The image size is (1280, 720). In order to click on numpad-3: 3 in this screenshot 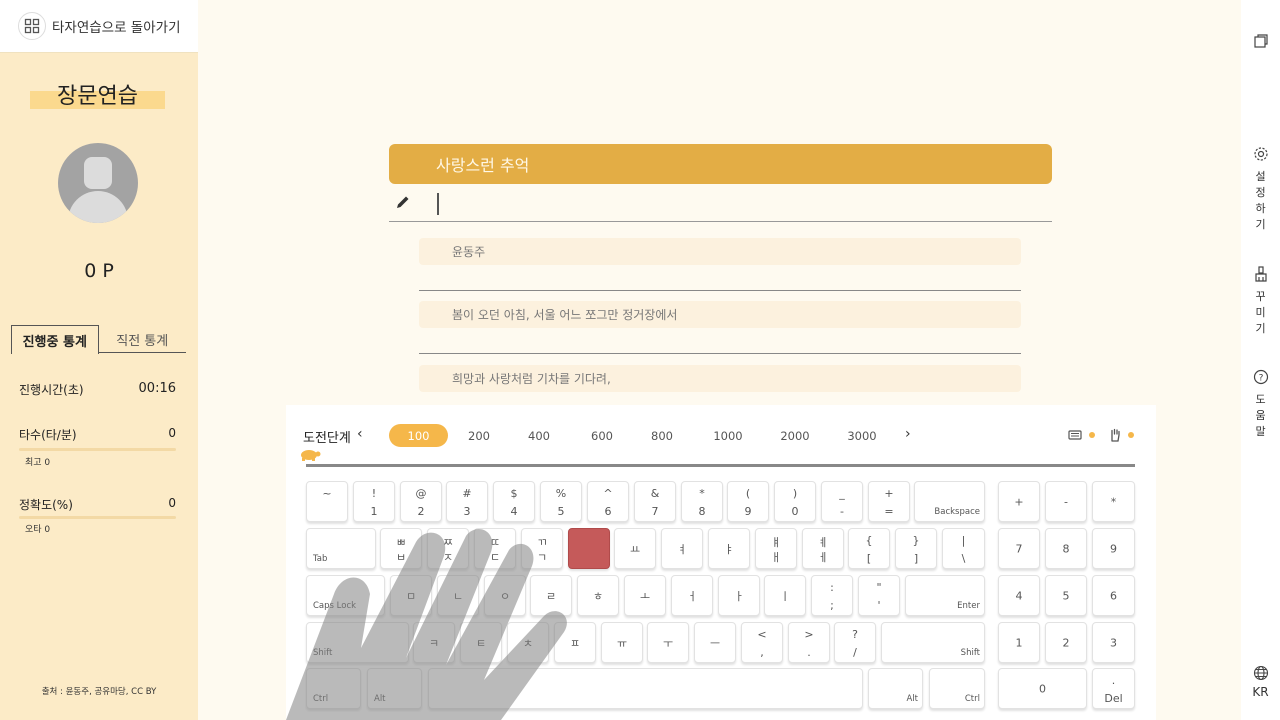, I will do `click(1113, 642)`.